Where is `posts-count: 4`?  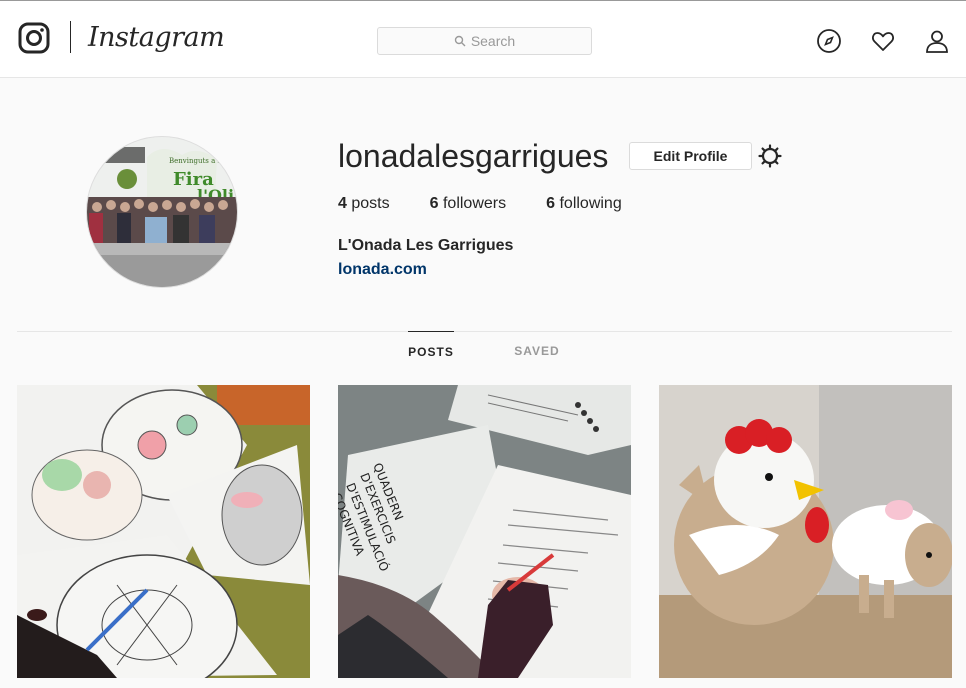
posts-count: 4 is located at coordinates (342, 203).